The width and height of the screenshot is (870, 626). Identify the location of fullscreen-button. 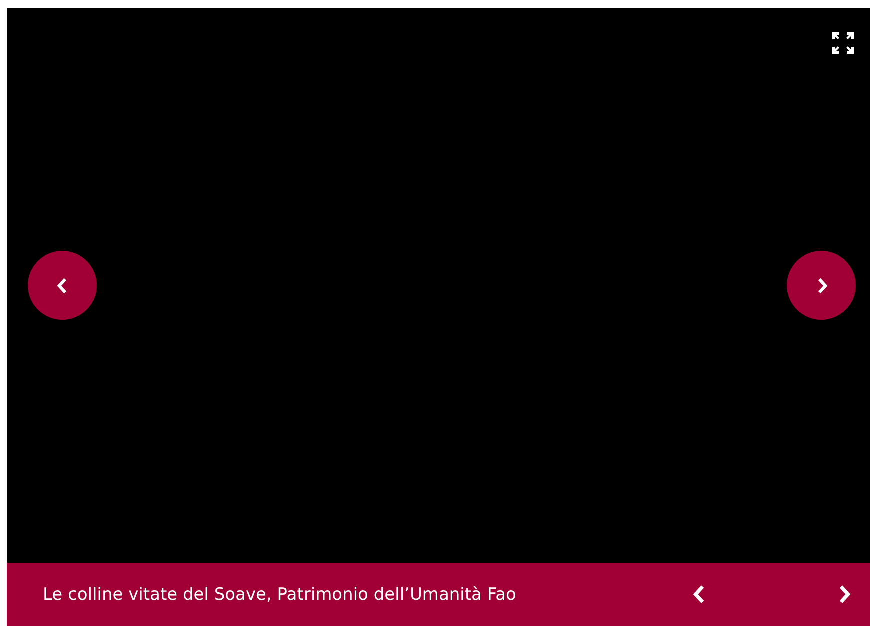
(843, 43).